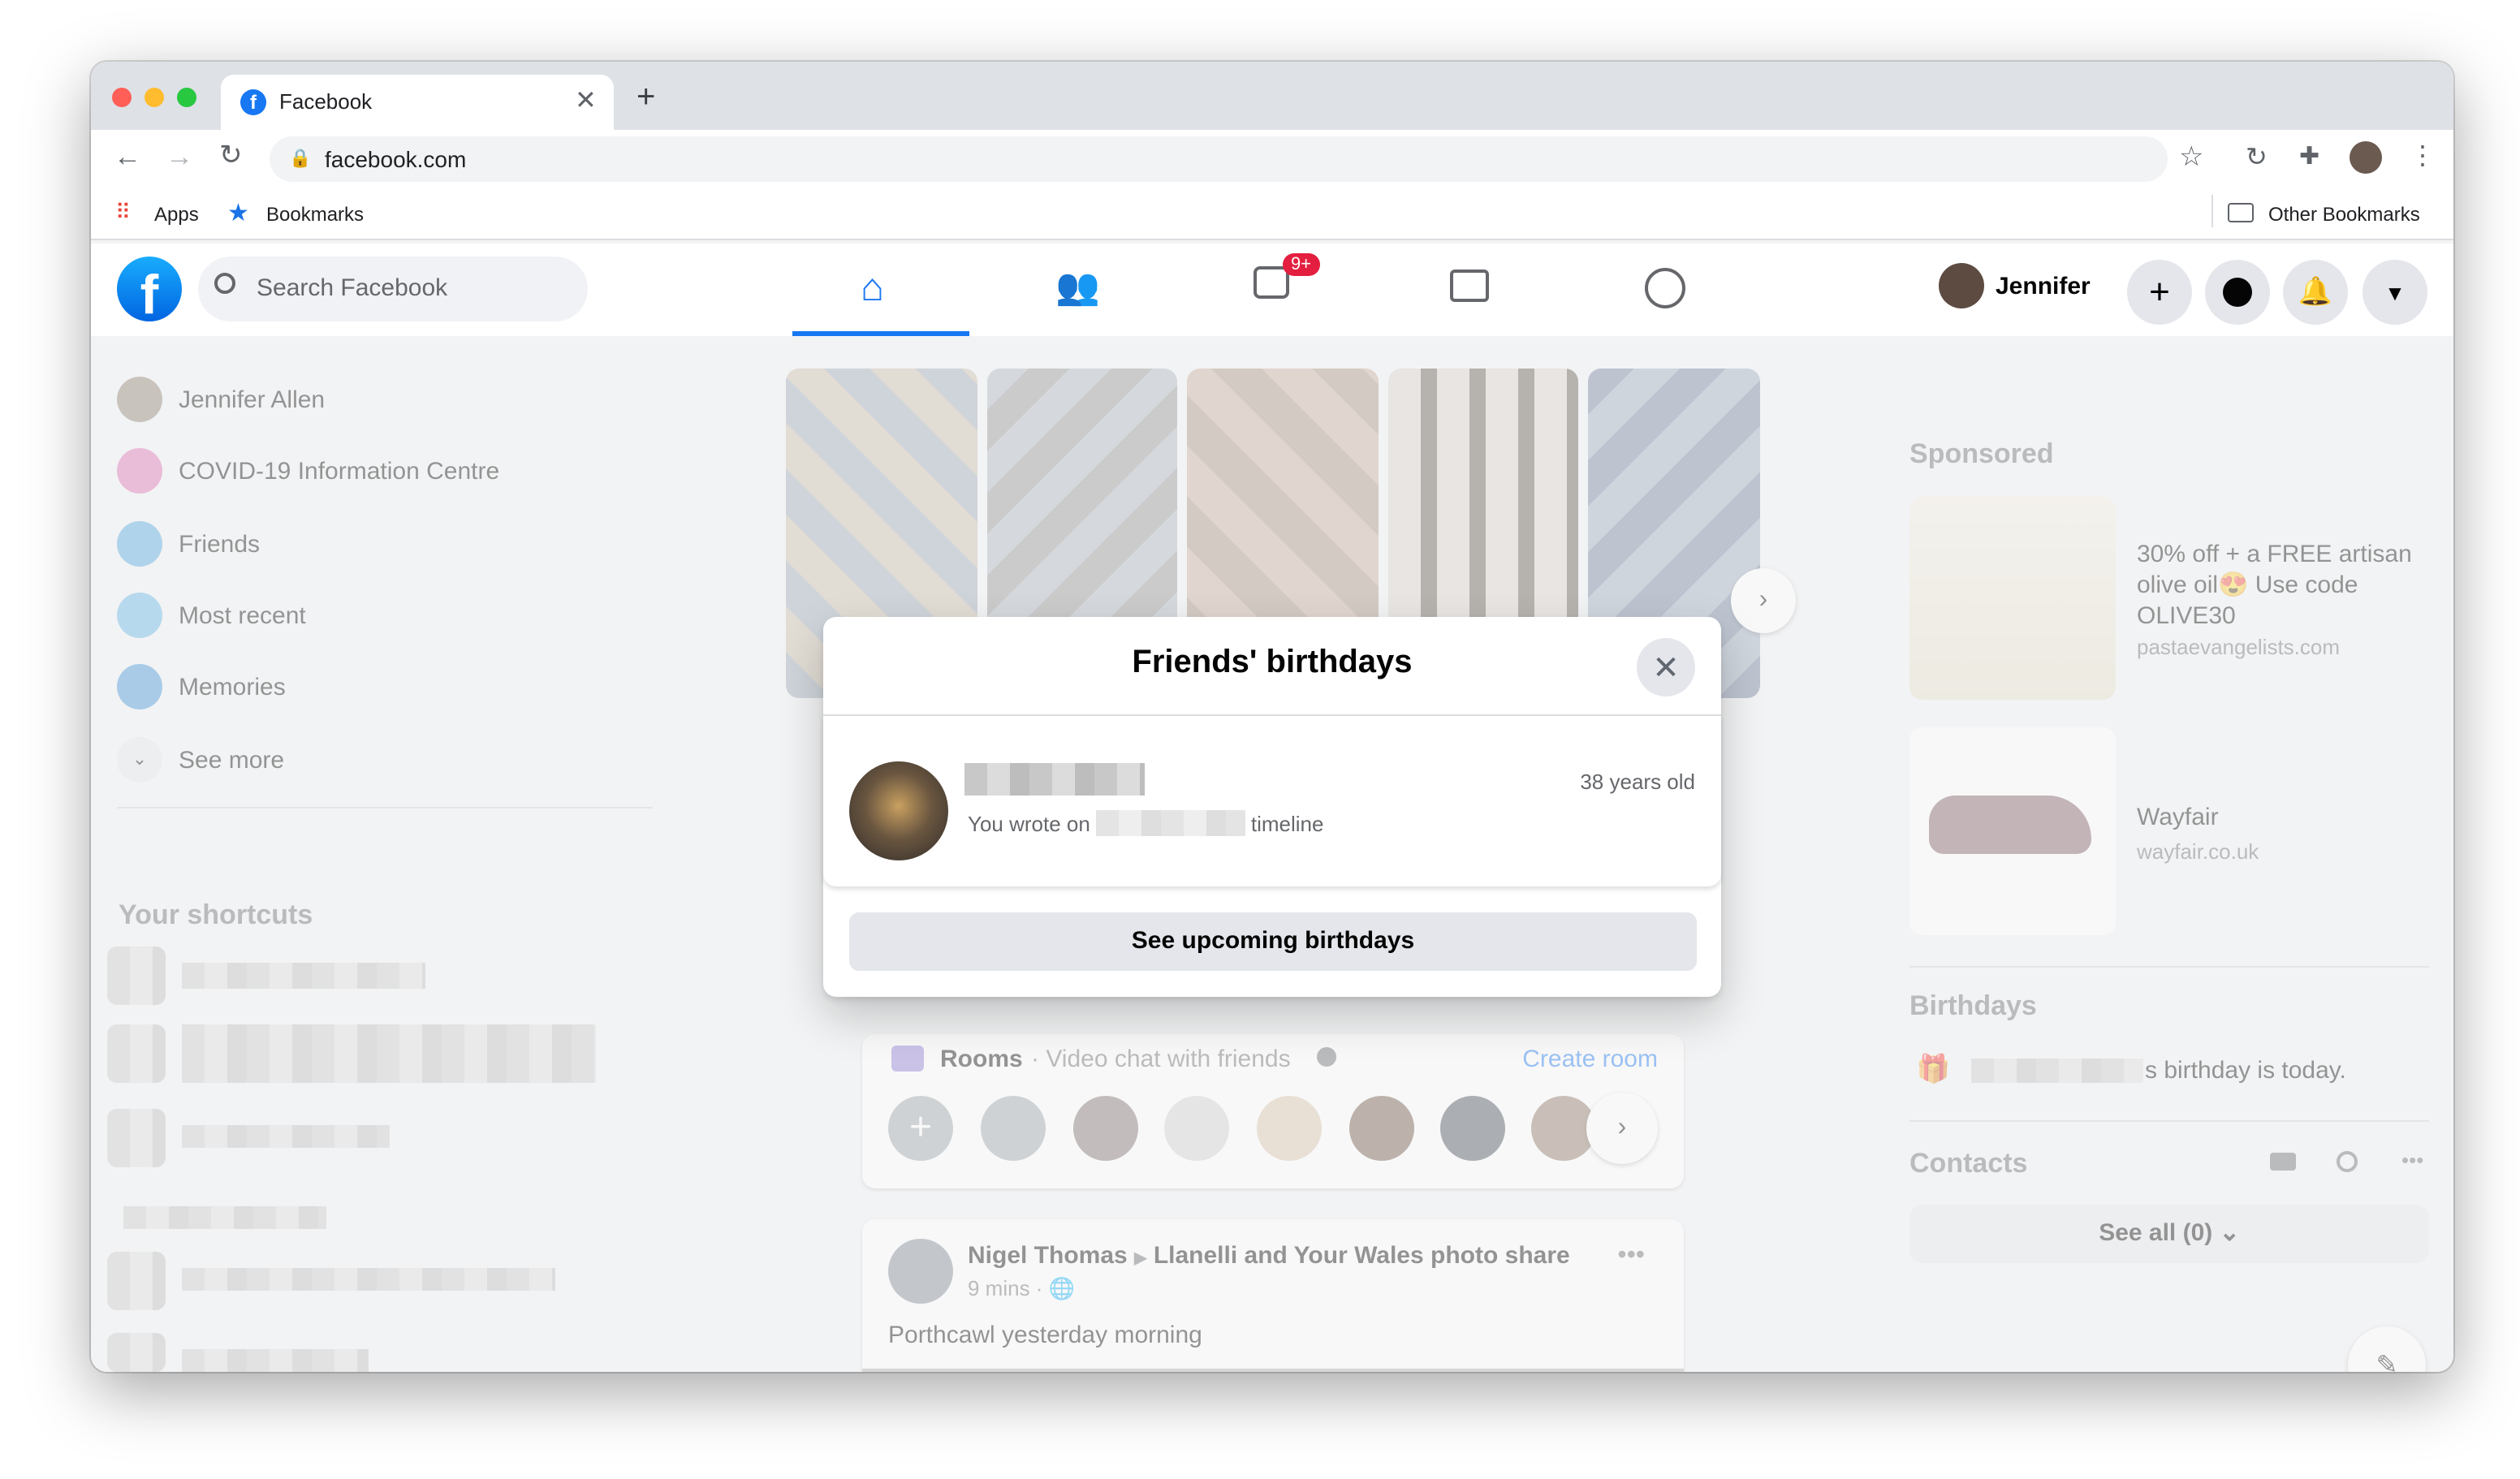 The image size is (2520, 1479). Describe the element at coordinates (253, 102) in the screenshot. I see `facebook-favicon-icon: f` at that location.